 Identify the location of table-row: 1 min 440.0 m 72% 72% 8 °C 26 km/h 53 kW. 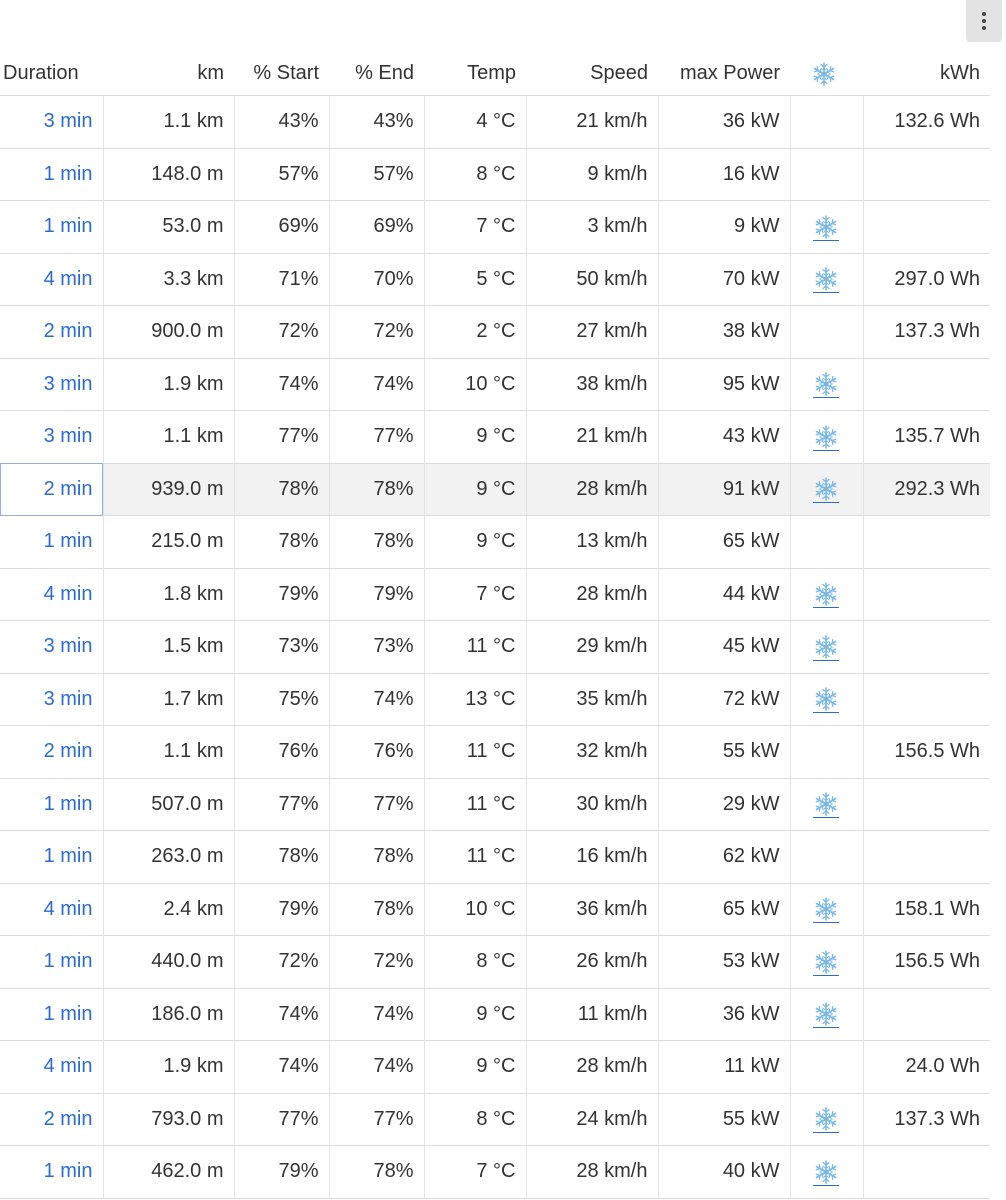
(495, 962).